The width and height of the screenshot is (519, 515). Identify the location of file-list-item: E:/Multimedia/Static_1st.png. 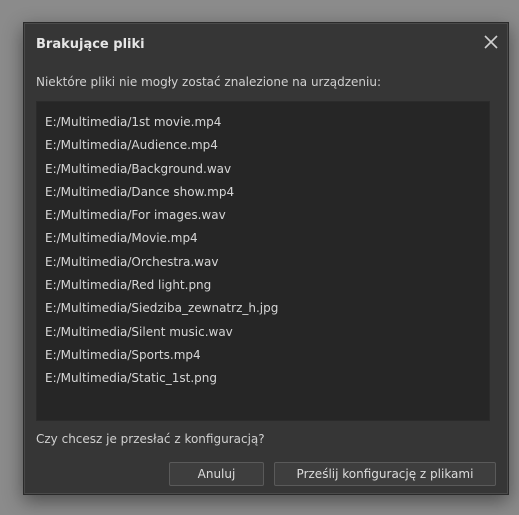
(263, 378).